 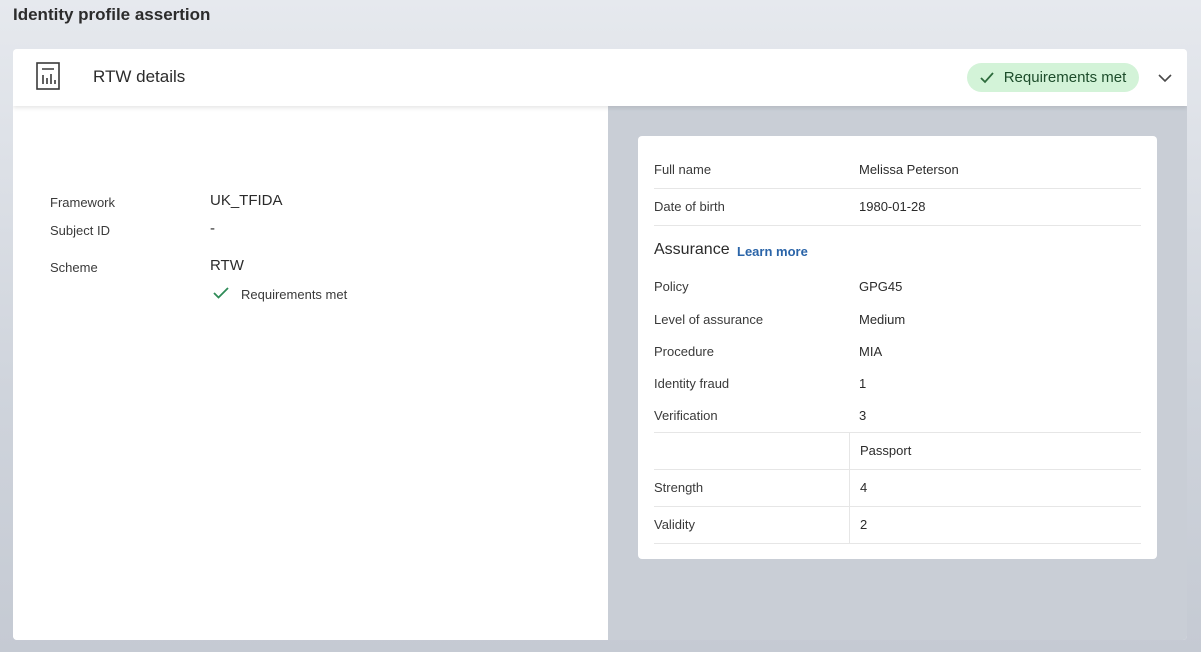 I want to click on dob-label: Date of birth, so click(x=689, y=206).